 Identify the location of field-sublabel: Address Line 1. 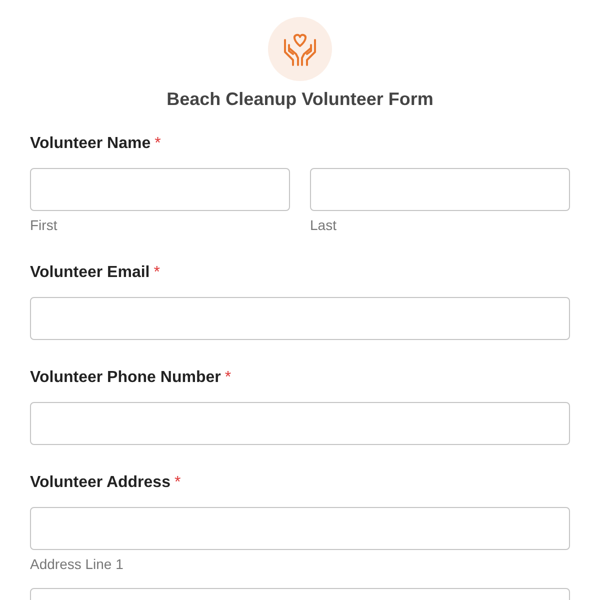
(77, 564).